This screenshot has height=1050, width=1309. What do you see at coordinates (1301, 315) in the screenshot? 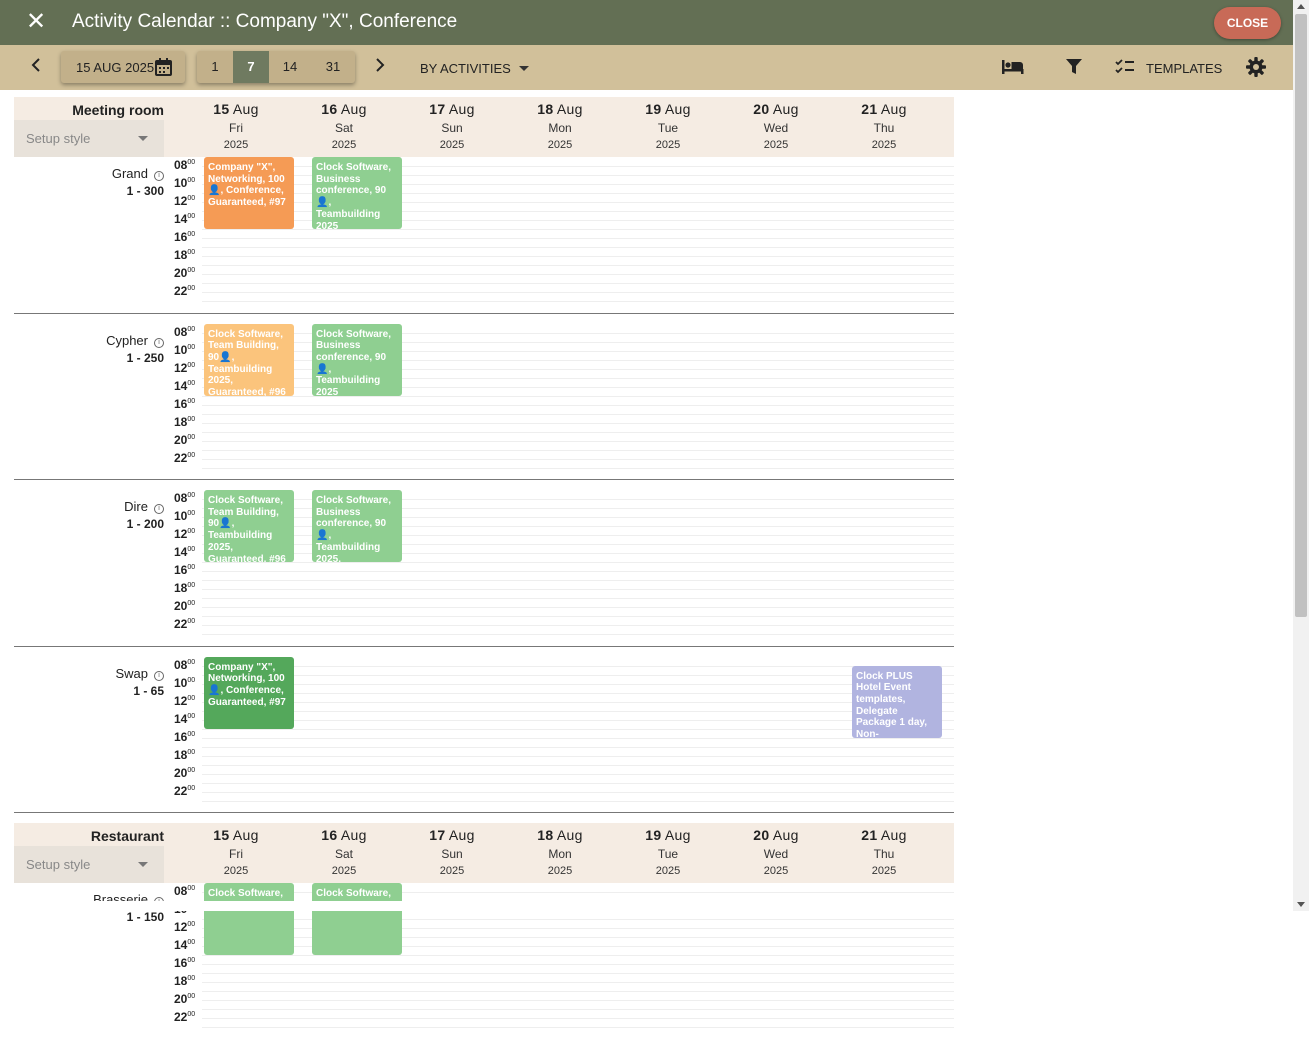
I see `scrollbar-thumb` at bounding box center [1301, 315].